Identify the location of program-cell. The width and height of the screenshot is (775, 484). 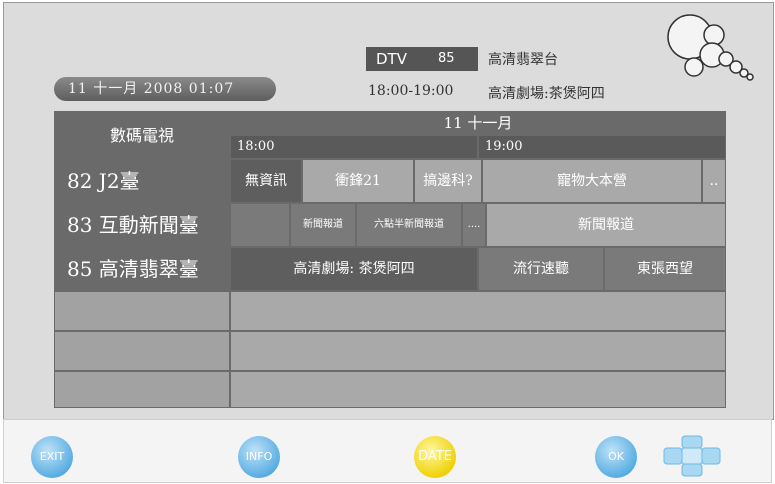
(260, 225).